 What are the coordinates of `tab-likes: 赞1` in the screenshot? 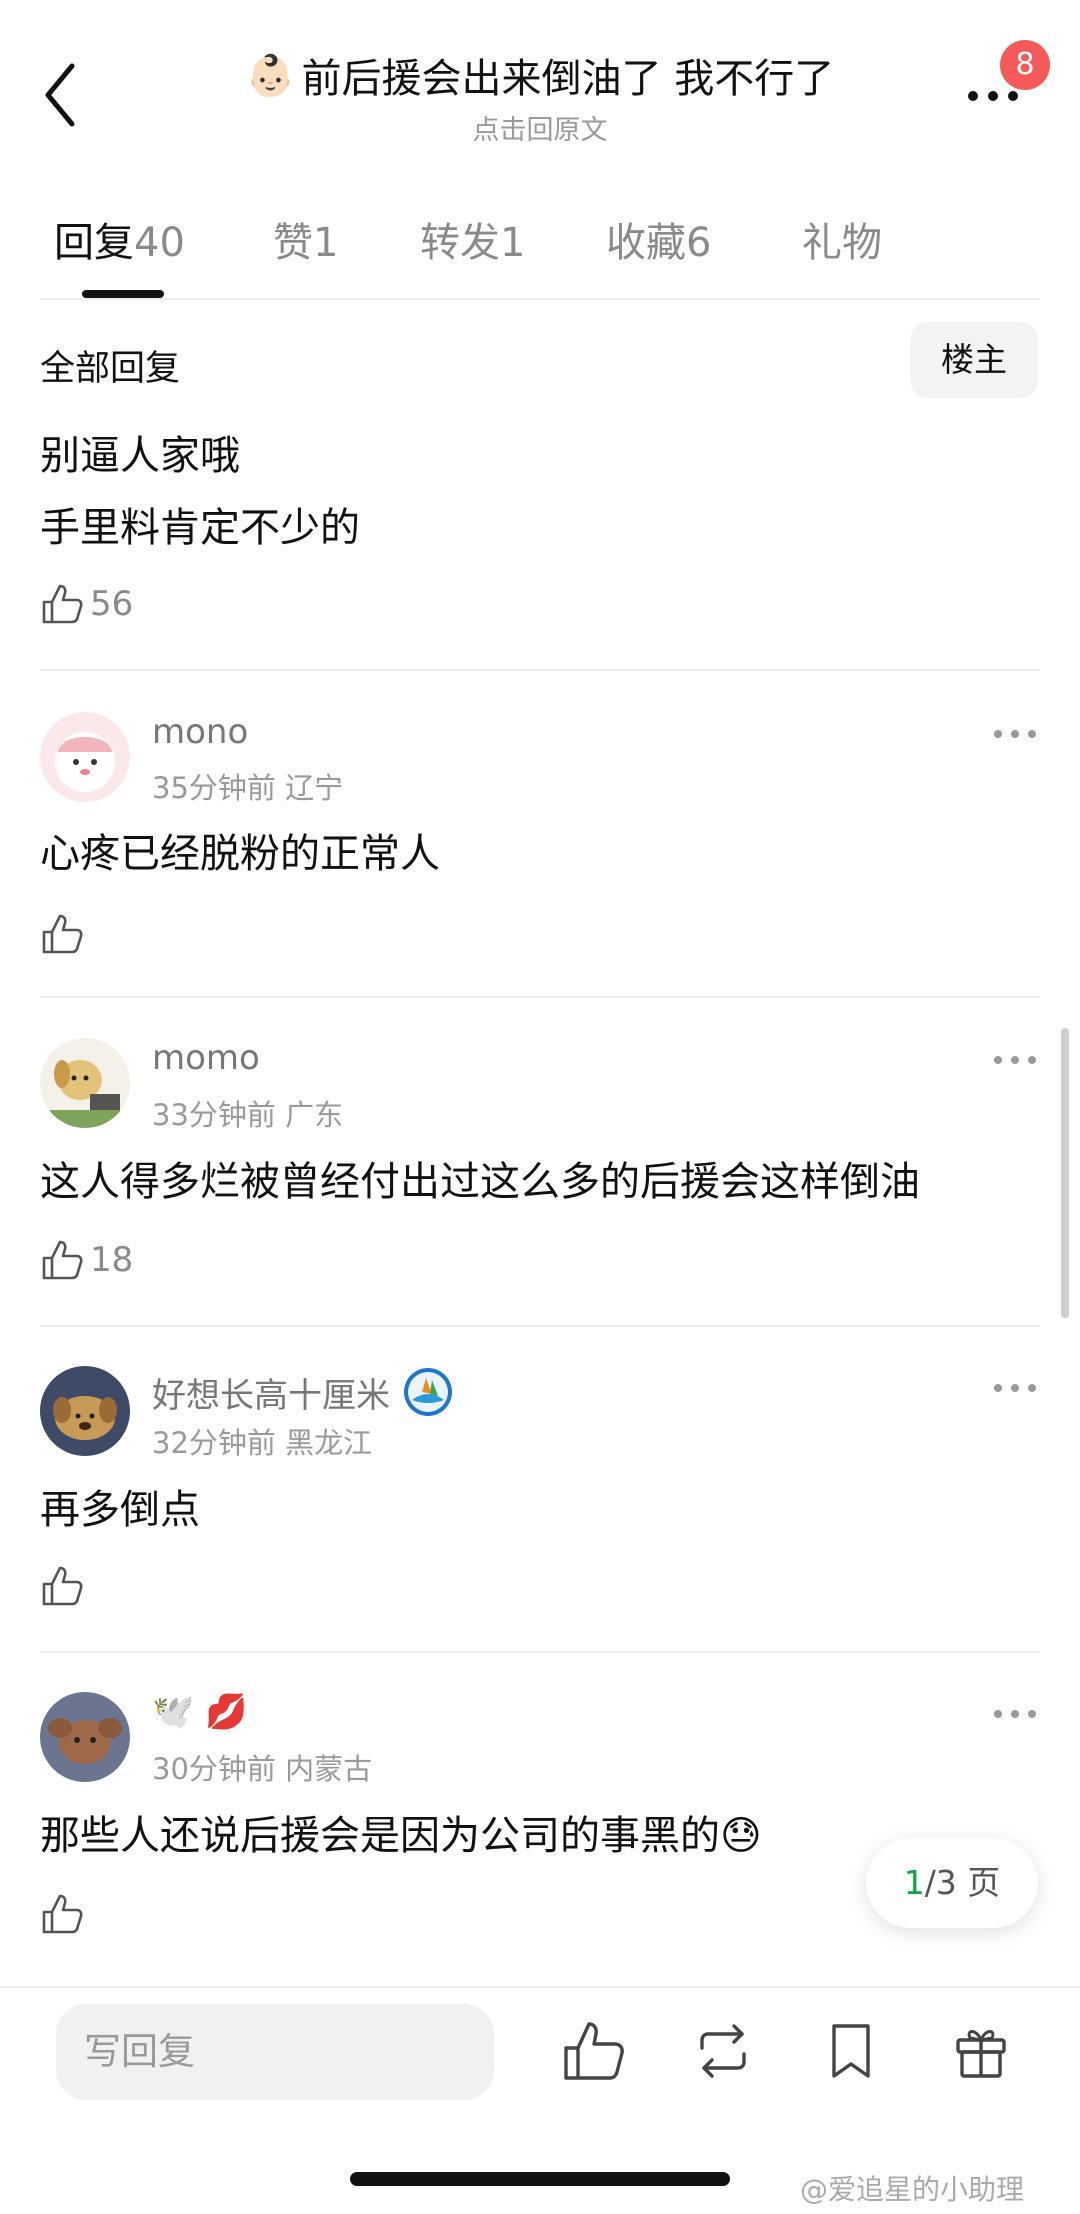 It's located at (305, 239).